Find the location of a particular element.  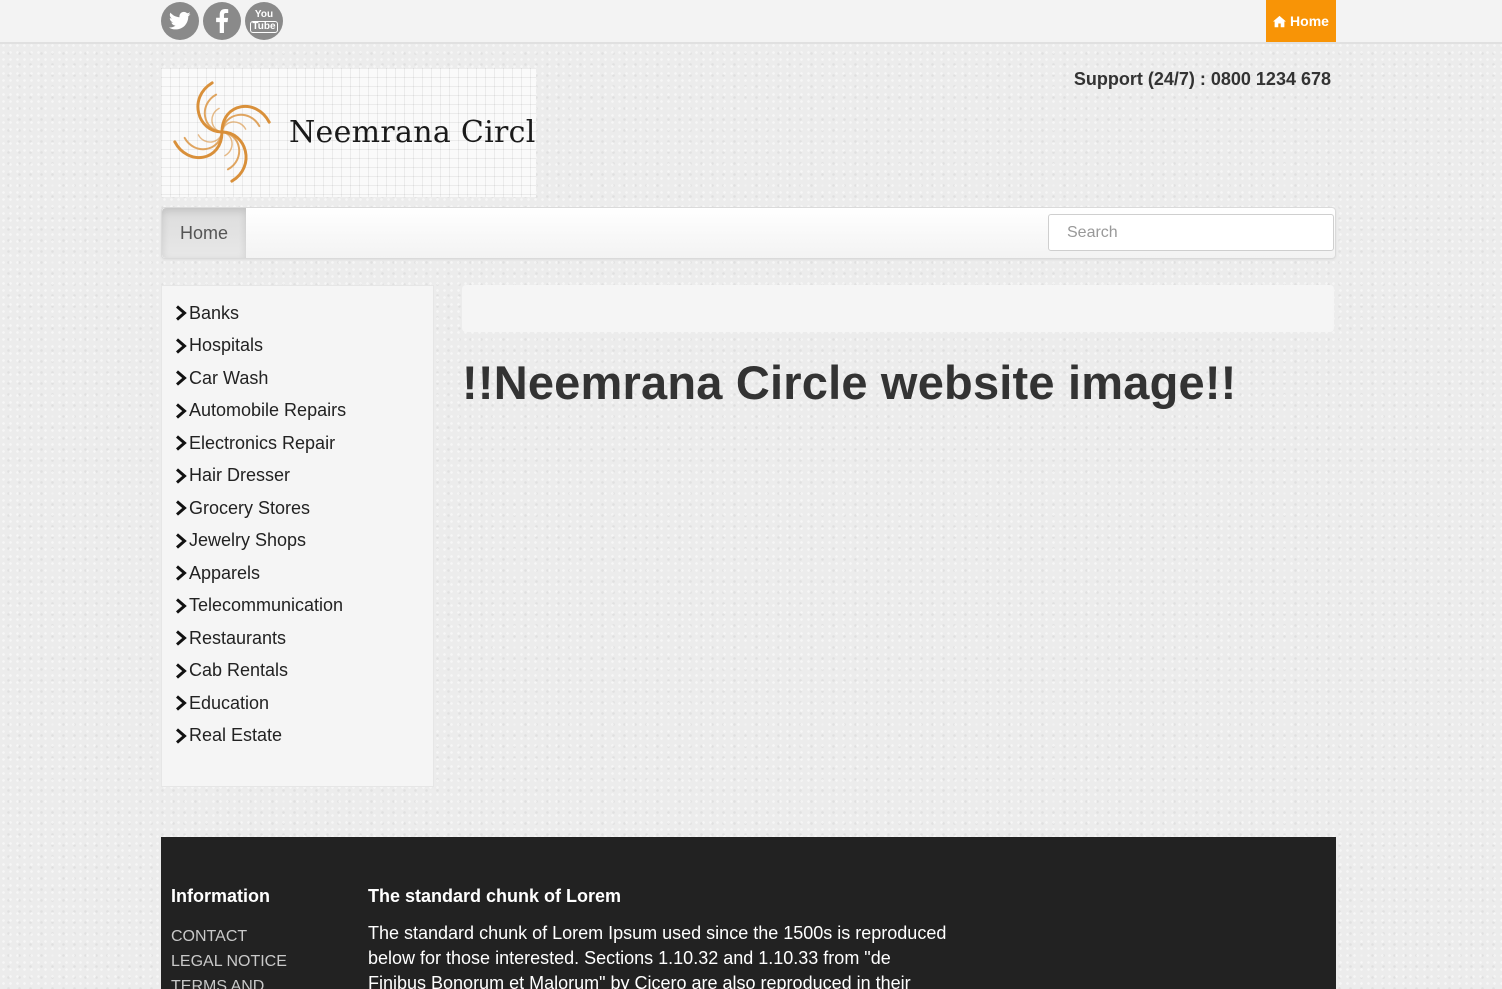

category-label: Car Wash is located at coordinates (229, 377).